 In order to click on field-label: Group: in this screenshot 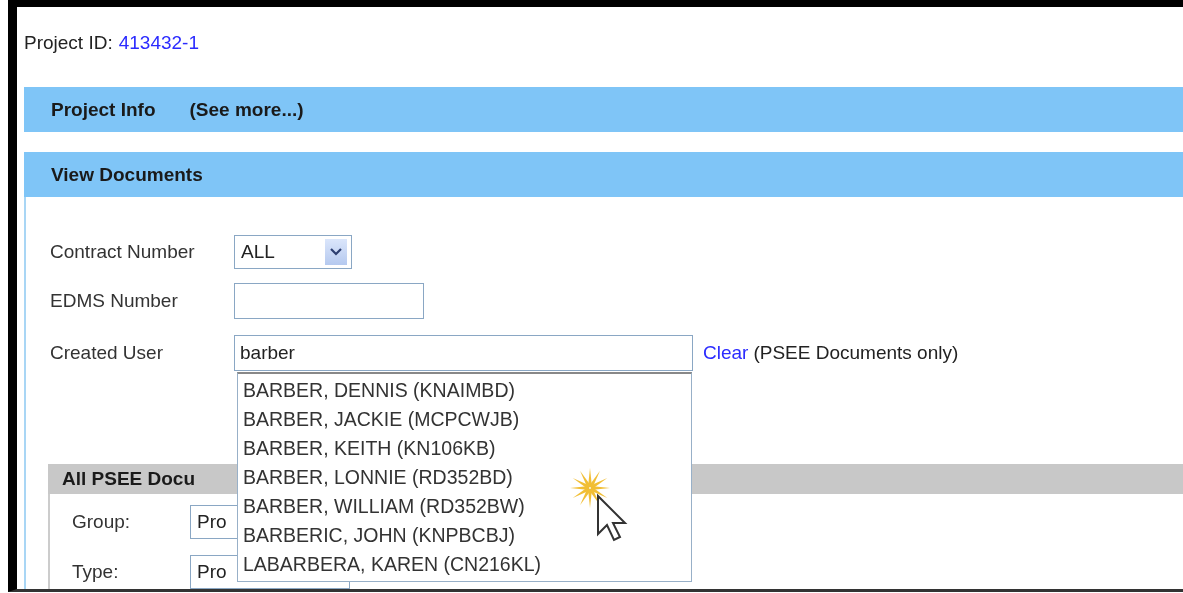, I will do `click(102, 522)`.